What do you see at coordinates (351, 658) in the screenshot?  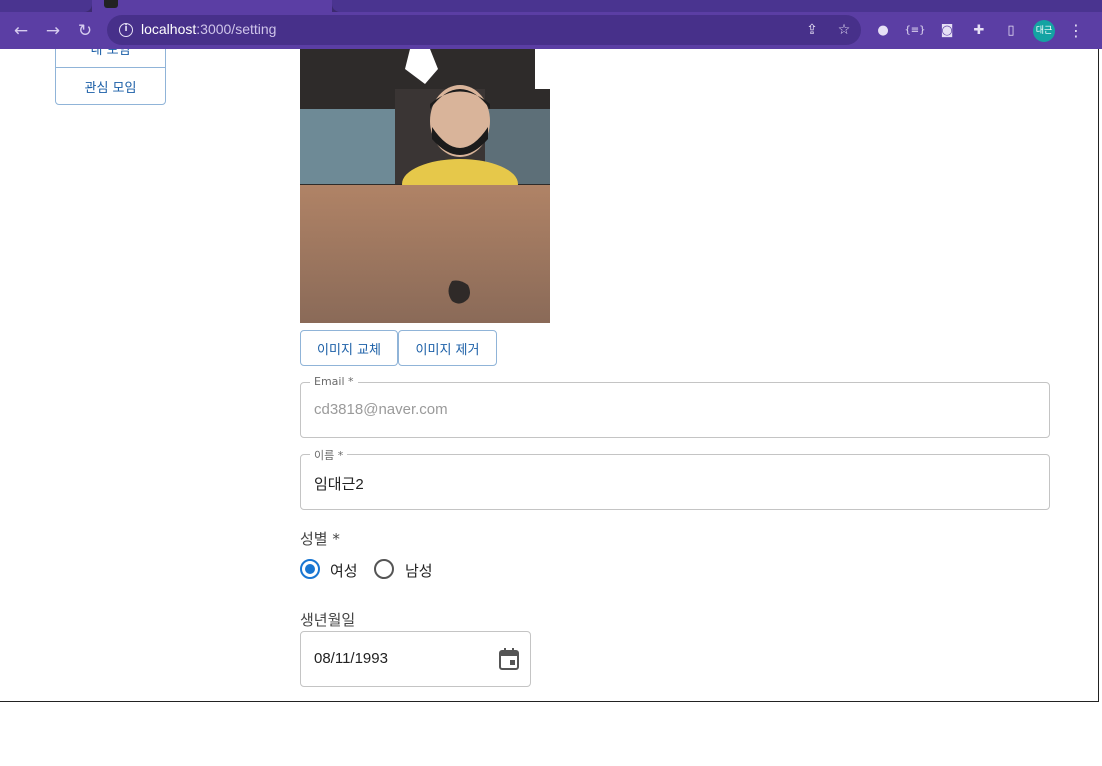 I see `birthdate-value: 08/11/1993` at bounding box center [351, 658].